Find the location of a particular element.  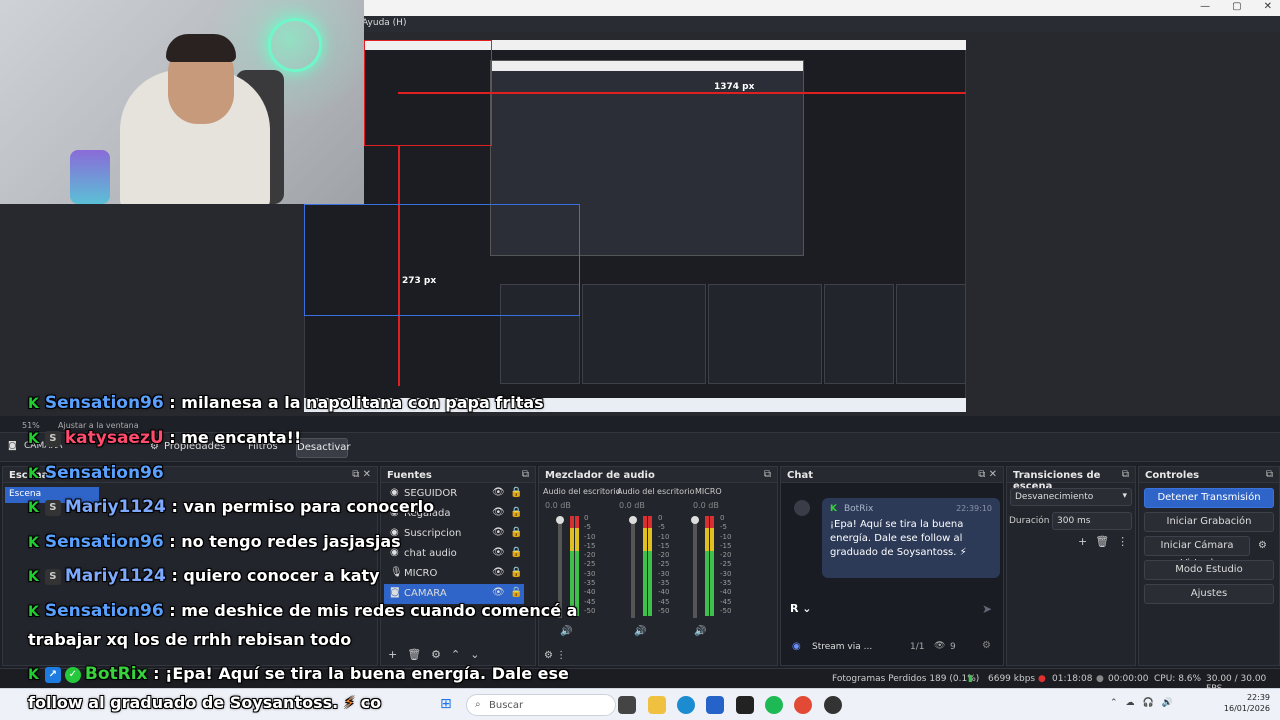

overlay-text: follow al graduado de Soysantoss. is located at coordinates (183, 702).